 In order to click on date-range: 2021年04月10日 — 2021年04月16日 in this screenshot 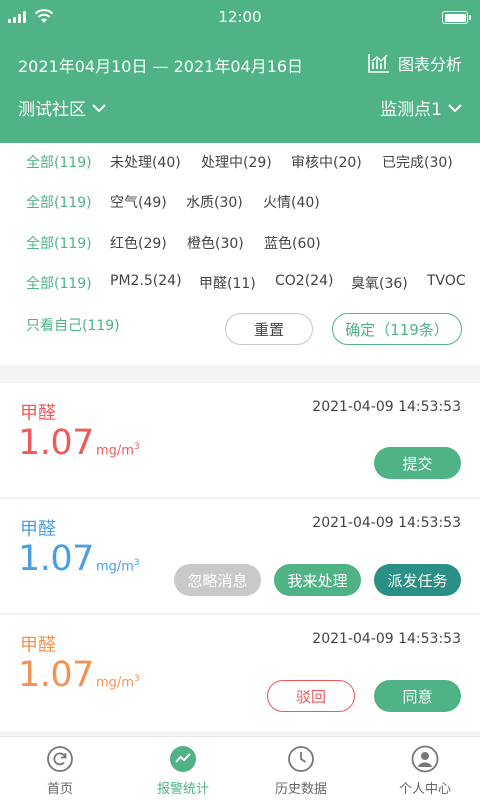, I will do `click(160, 65)`.